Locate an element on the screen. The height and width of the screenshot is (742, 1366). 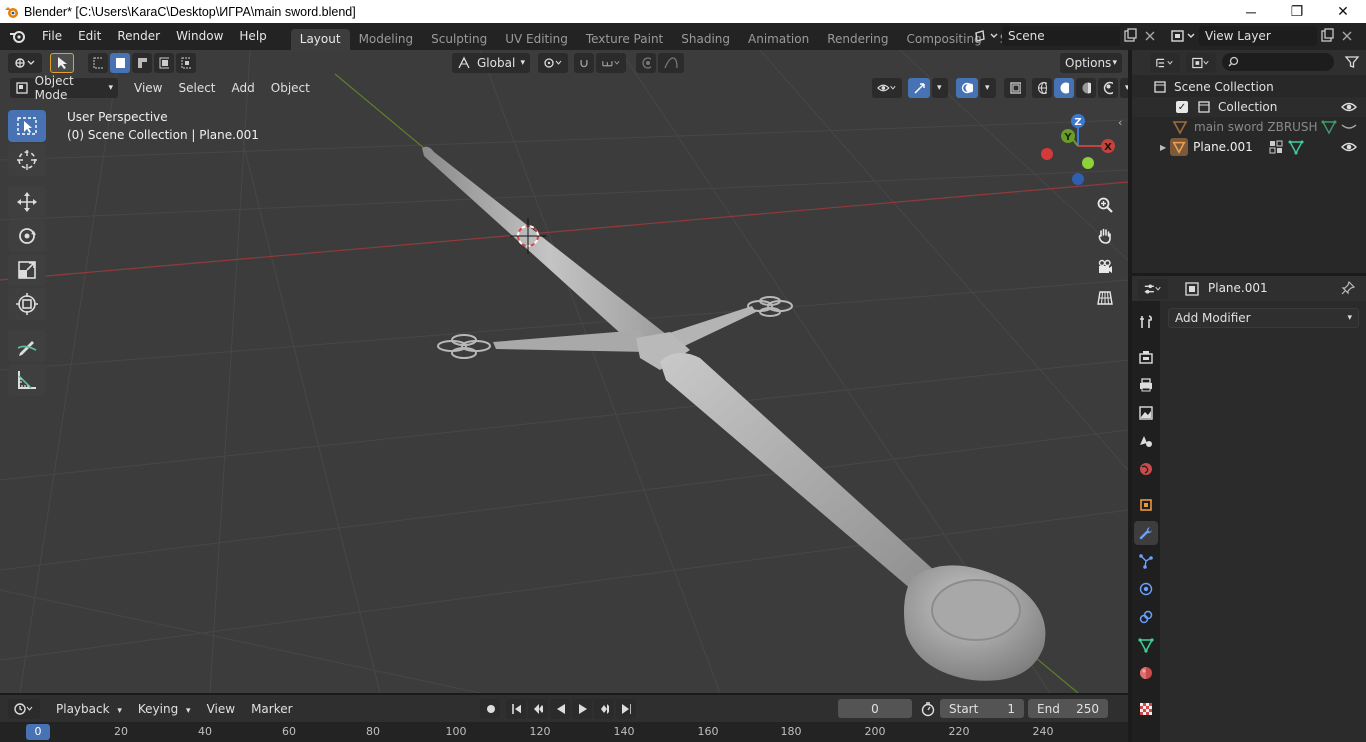
pivot-point-dropdown is located at coordinates (553, 63).